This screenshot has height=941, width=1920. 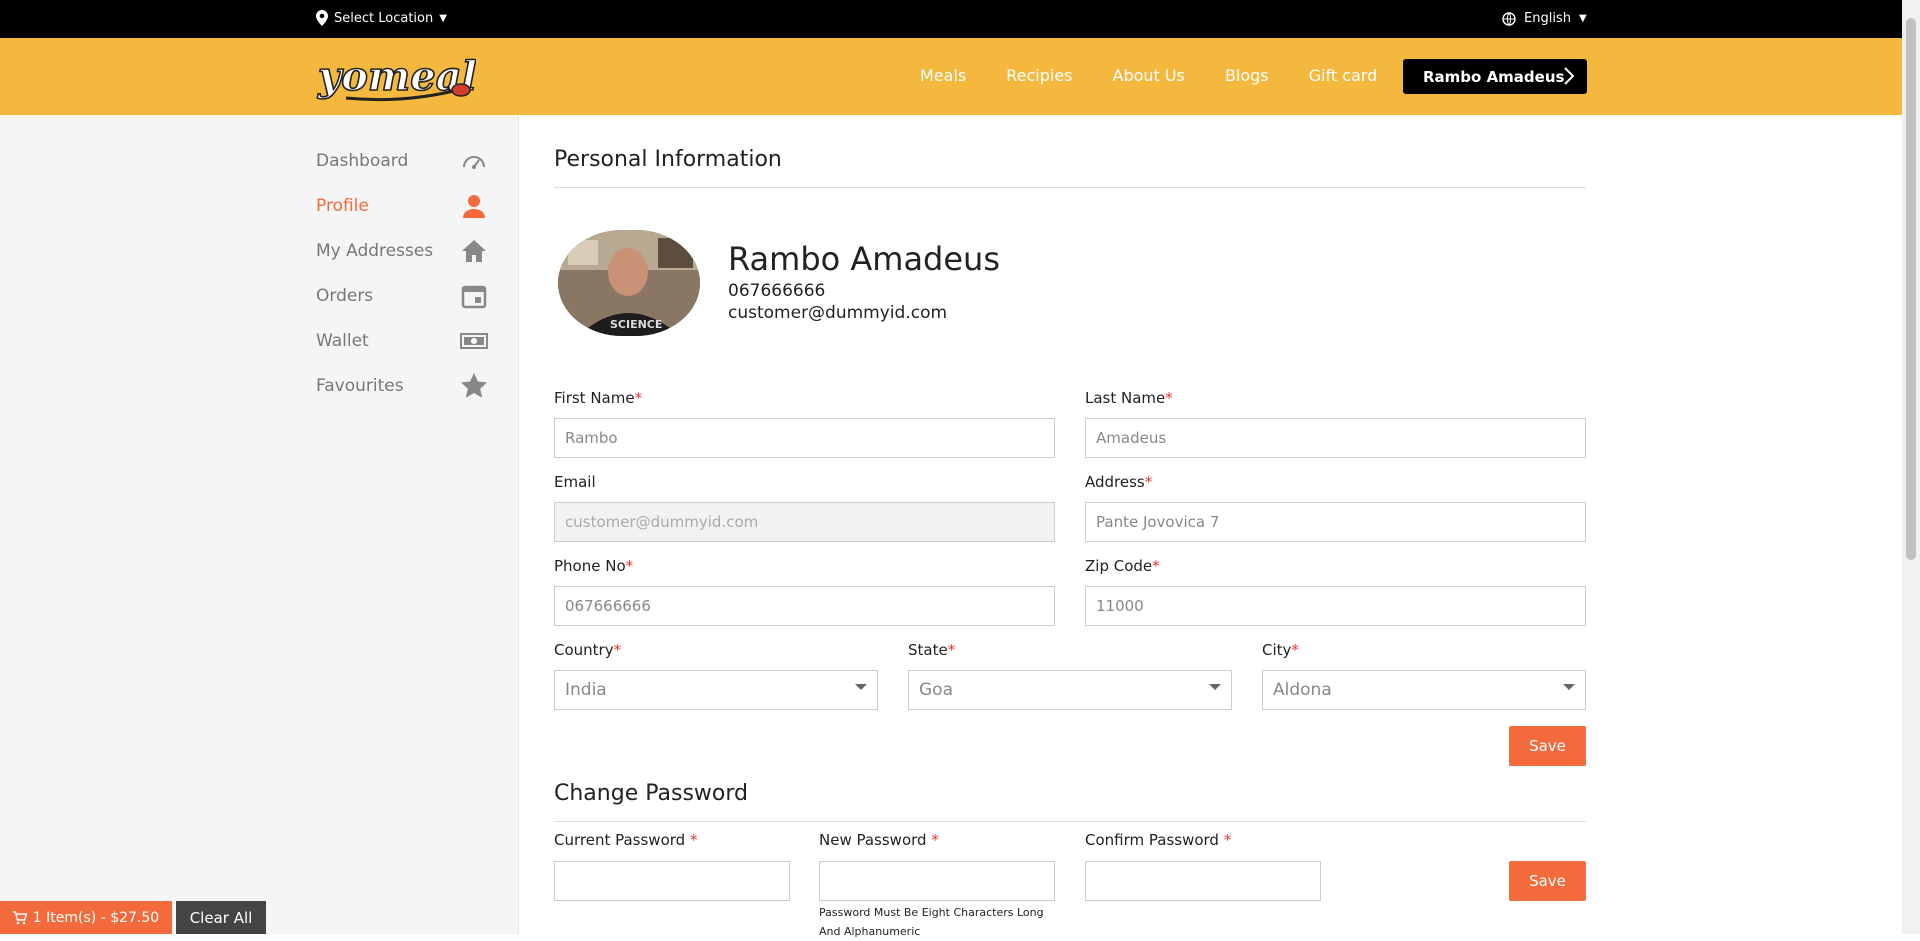 What do you see at coordinates (1343, 75) in the screenshot?
I see `nav-gift-card: Gift card` at bounding box center [1343, 75].